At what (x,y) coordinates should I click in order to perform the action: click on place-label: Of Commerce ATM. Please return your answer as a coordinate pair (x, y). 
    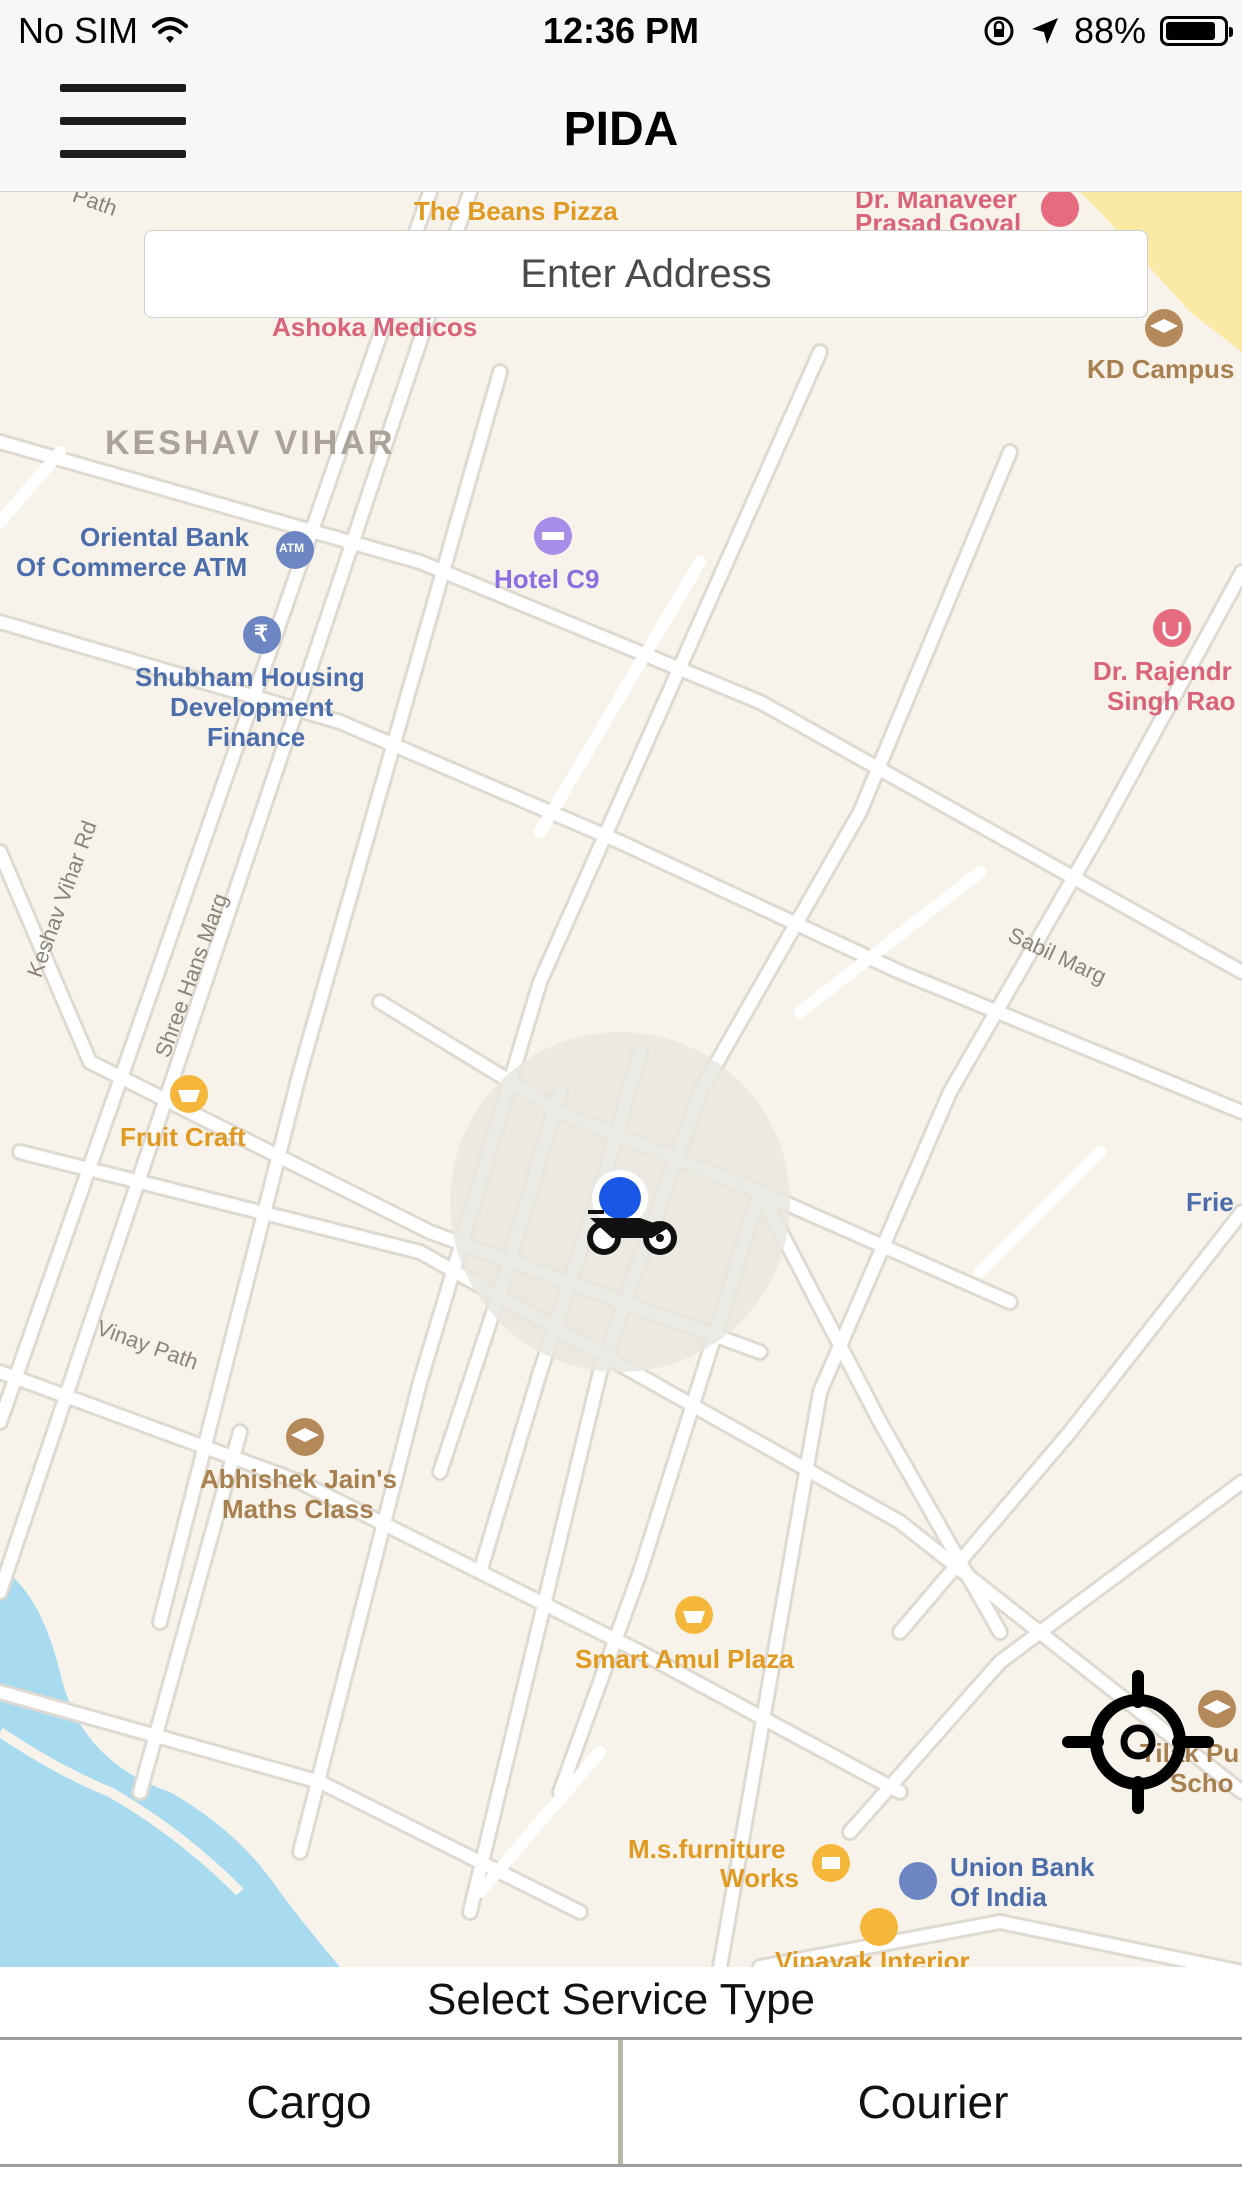
    Looking at the image, I should click on (132, 567).